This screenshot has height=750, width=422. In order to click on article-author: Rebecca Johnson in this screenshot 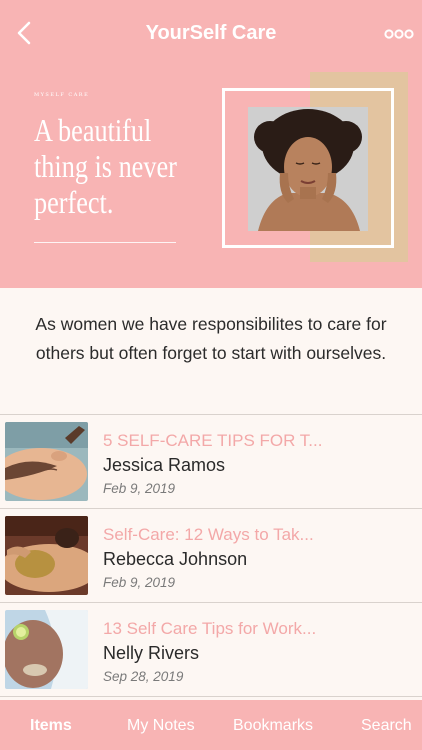, I will do `click(175, 559)`.